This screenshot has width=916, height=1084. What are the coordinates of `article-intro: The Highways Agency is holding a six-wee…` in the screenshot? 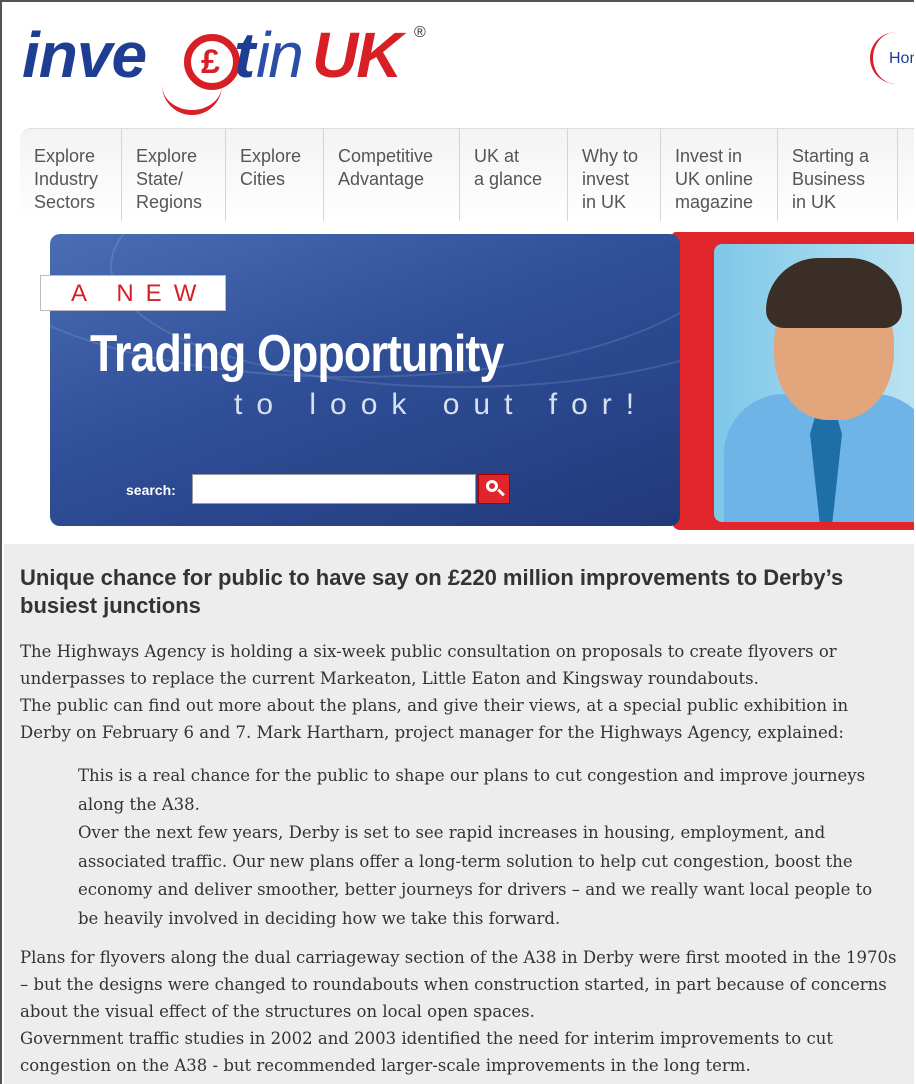 It's located at (460, 692).